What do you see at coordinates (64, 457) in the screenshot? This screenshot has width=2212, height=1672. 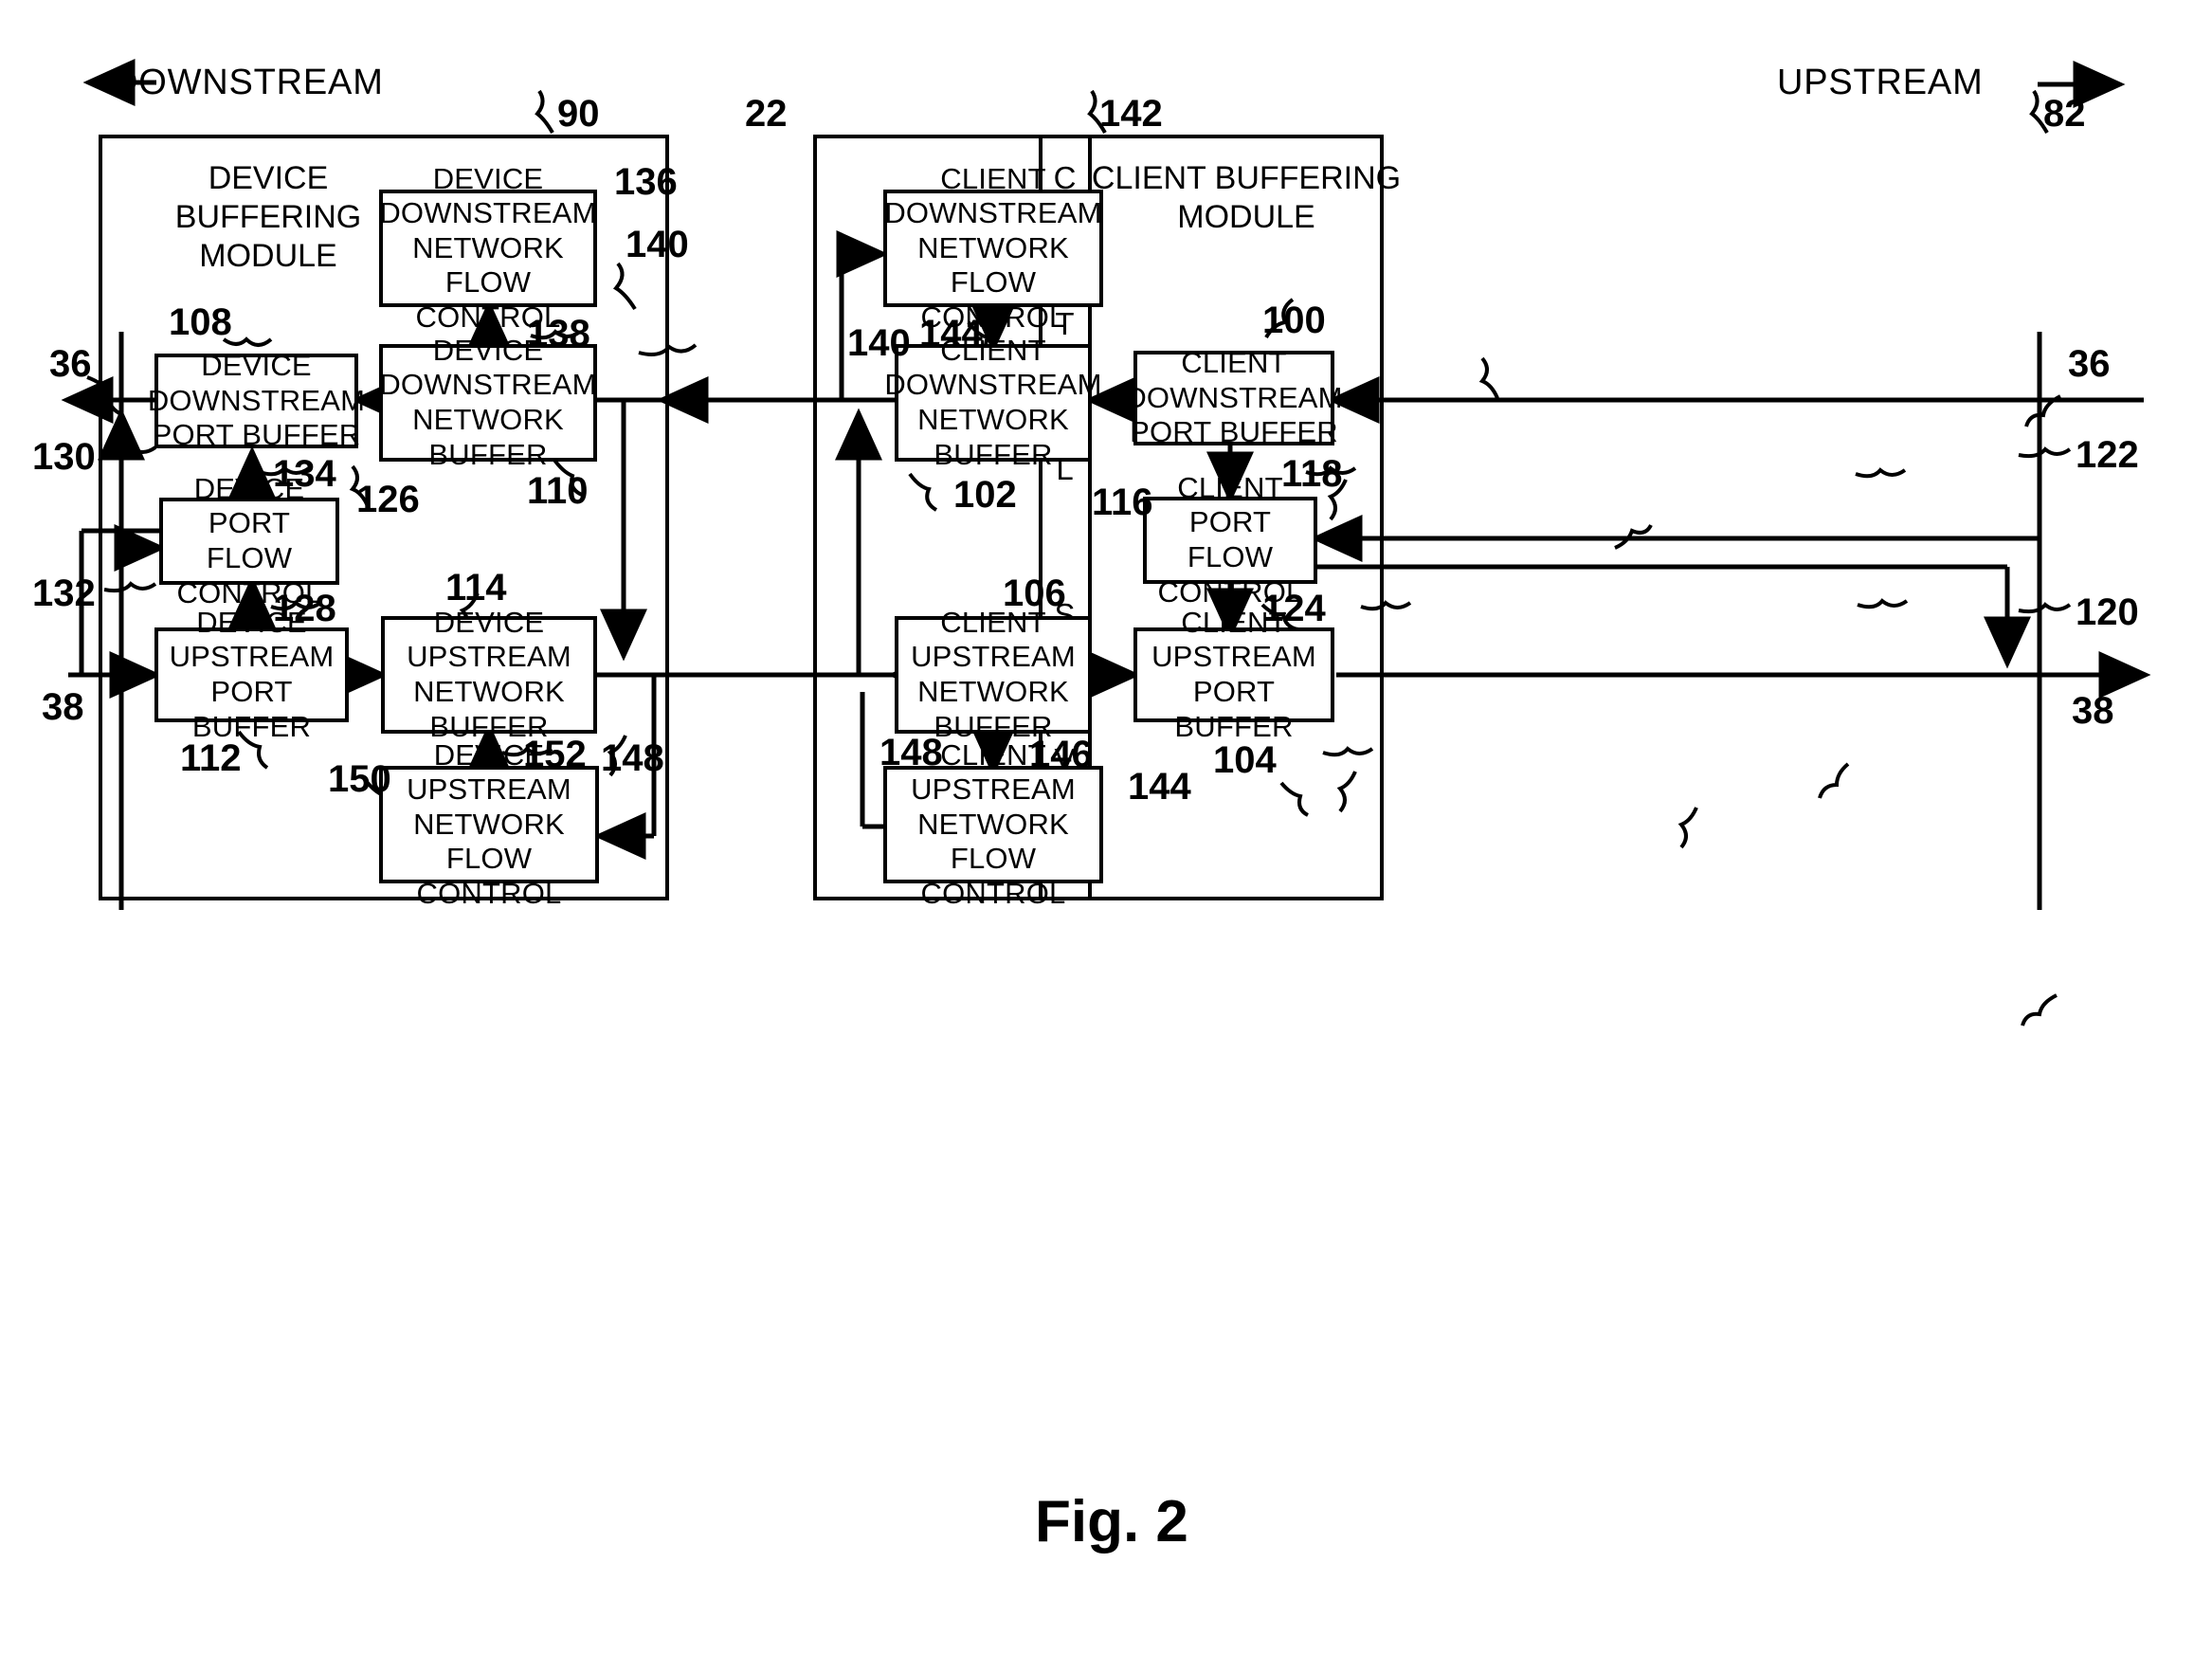 I see `ref-130: 130` at bounding box center [64, 457].